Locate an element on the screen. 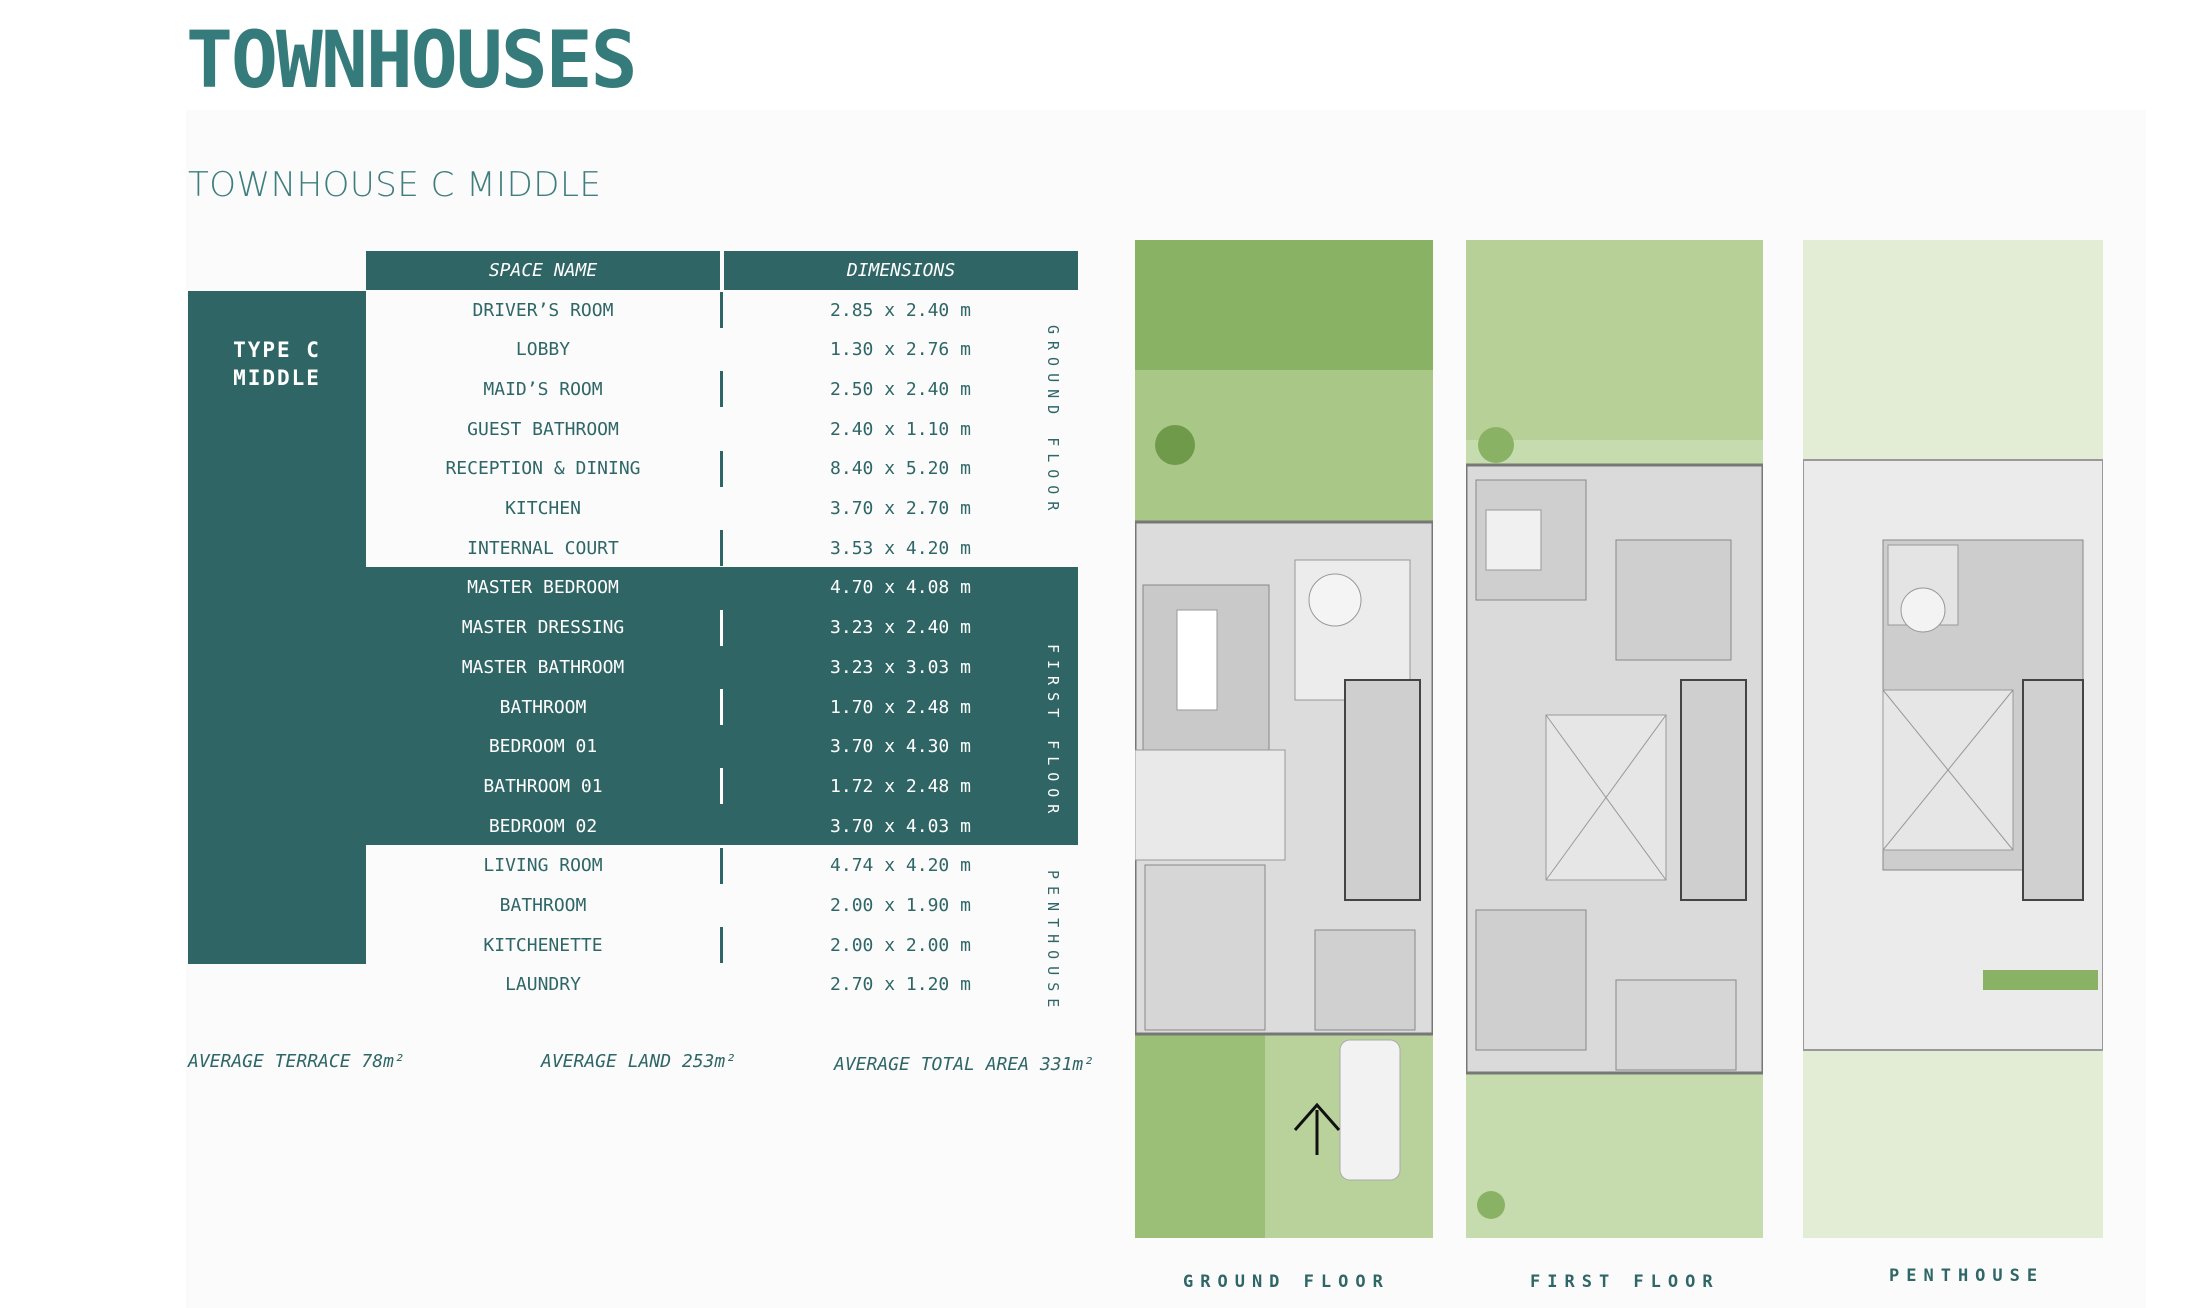  dimension-cell: 1.70 x 2.48 m is located at coordinates (900, 707).